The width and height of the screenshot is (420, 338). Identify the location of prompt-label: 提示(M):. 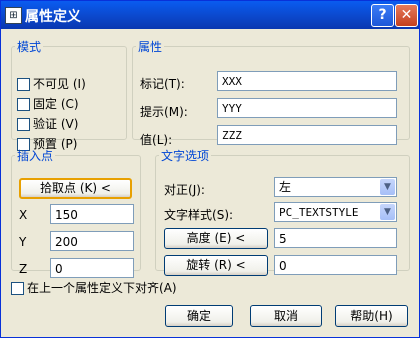
(164, 112).